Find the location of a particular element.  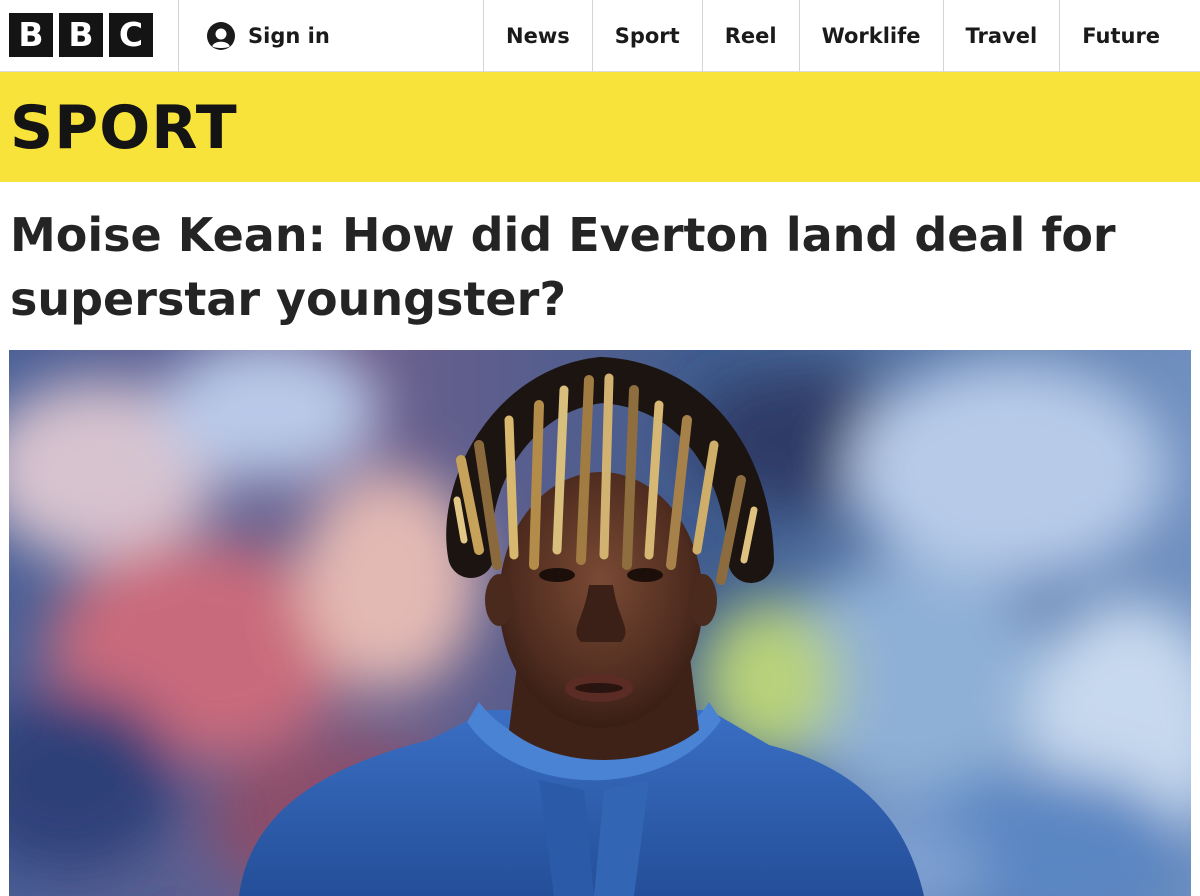

section-nav: News Sport Reel Worklife Travel Future is located at coordinates (832, 36).